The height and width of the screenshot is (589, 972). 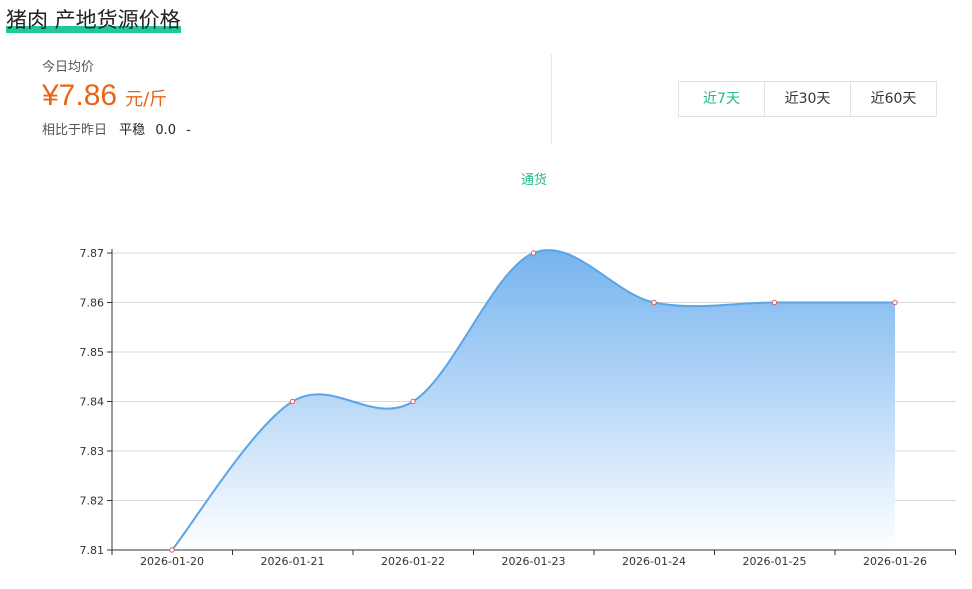 What do you see at coordinates (92, 352) in the screenshot?
I see `y-tick-label: 7.85` at bounding box center [92, 352].